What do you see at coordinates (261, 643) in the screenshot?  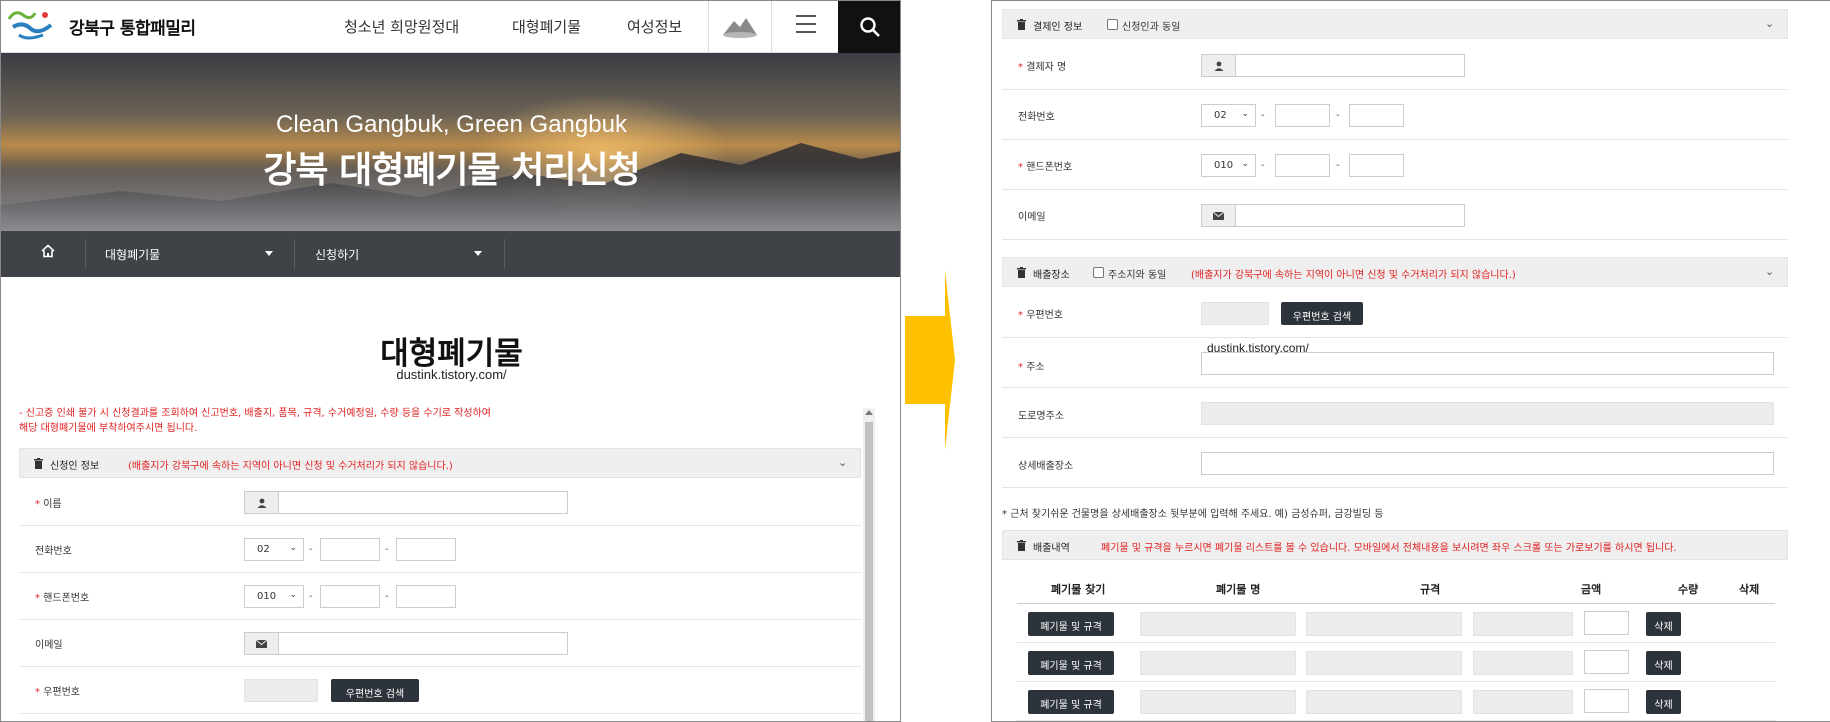 I see `envelope-icon` at bounding box center [261, 643].